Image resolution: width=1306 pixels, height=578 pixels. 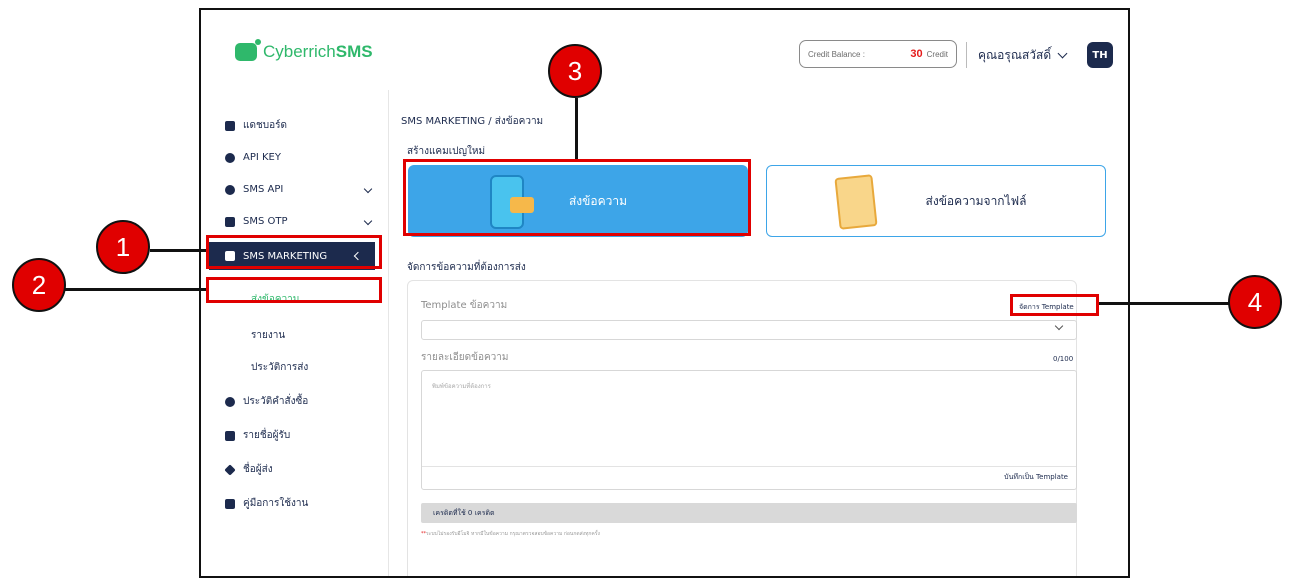 I want to click on brand-logo: CyberrichSMS, so click(x=304, y=50).